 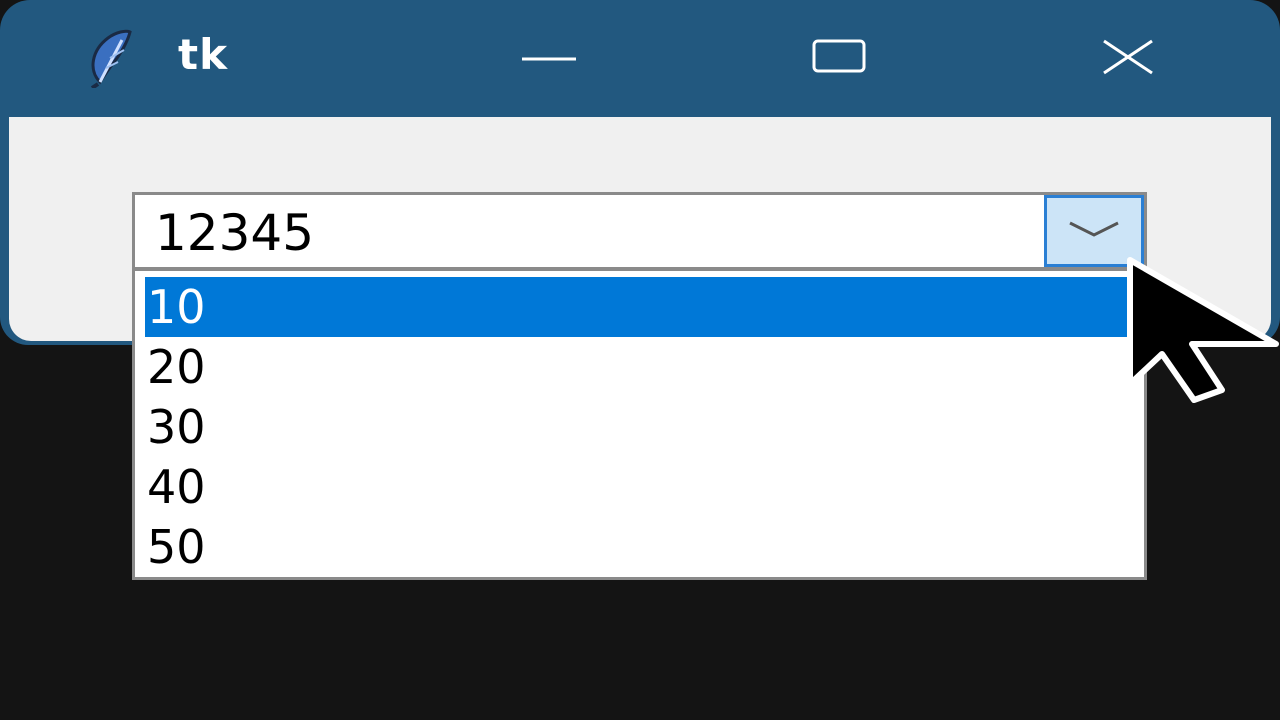 I want to click on chevron-down-icon, so click(x=1094, y=231).